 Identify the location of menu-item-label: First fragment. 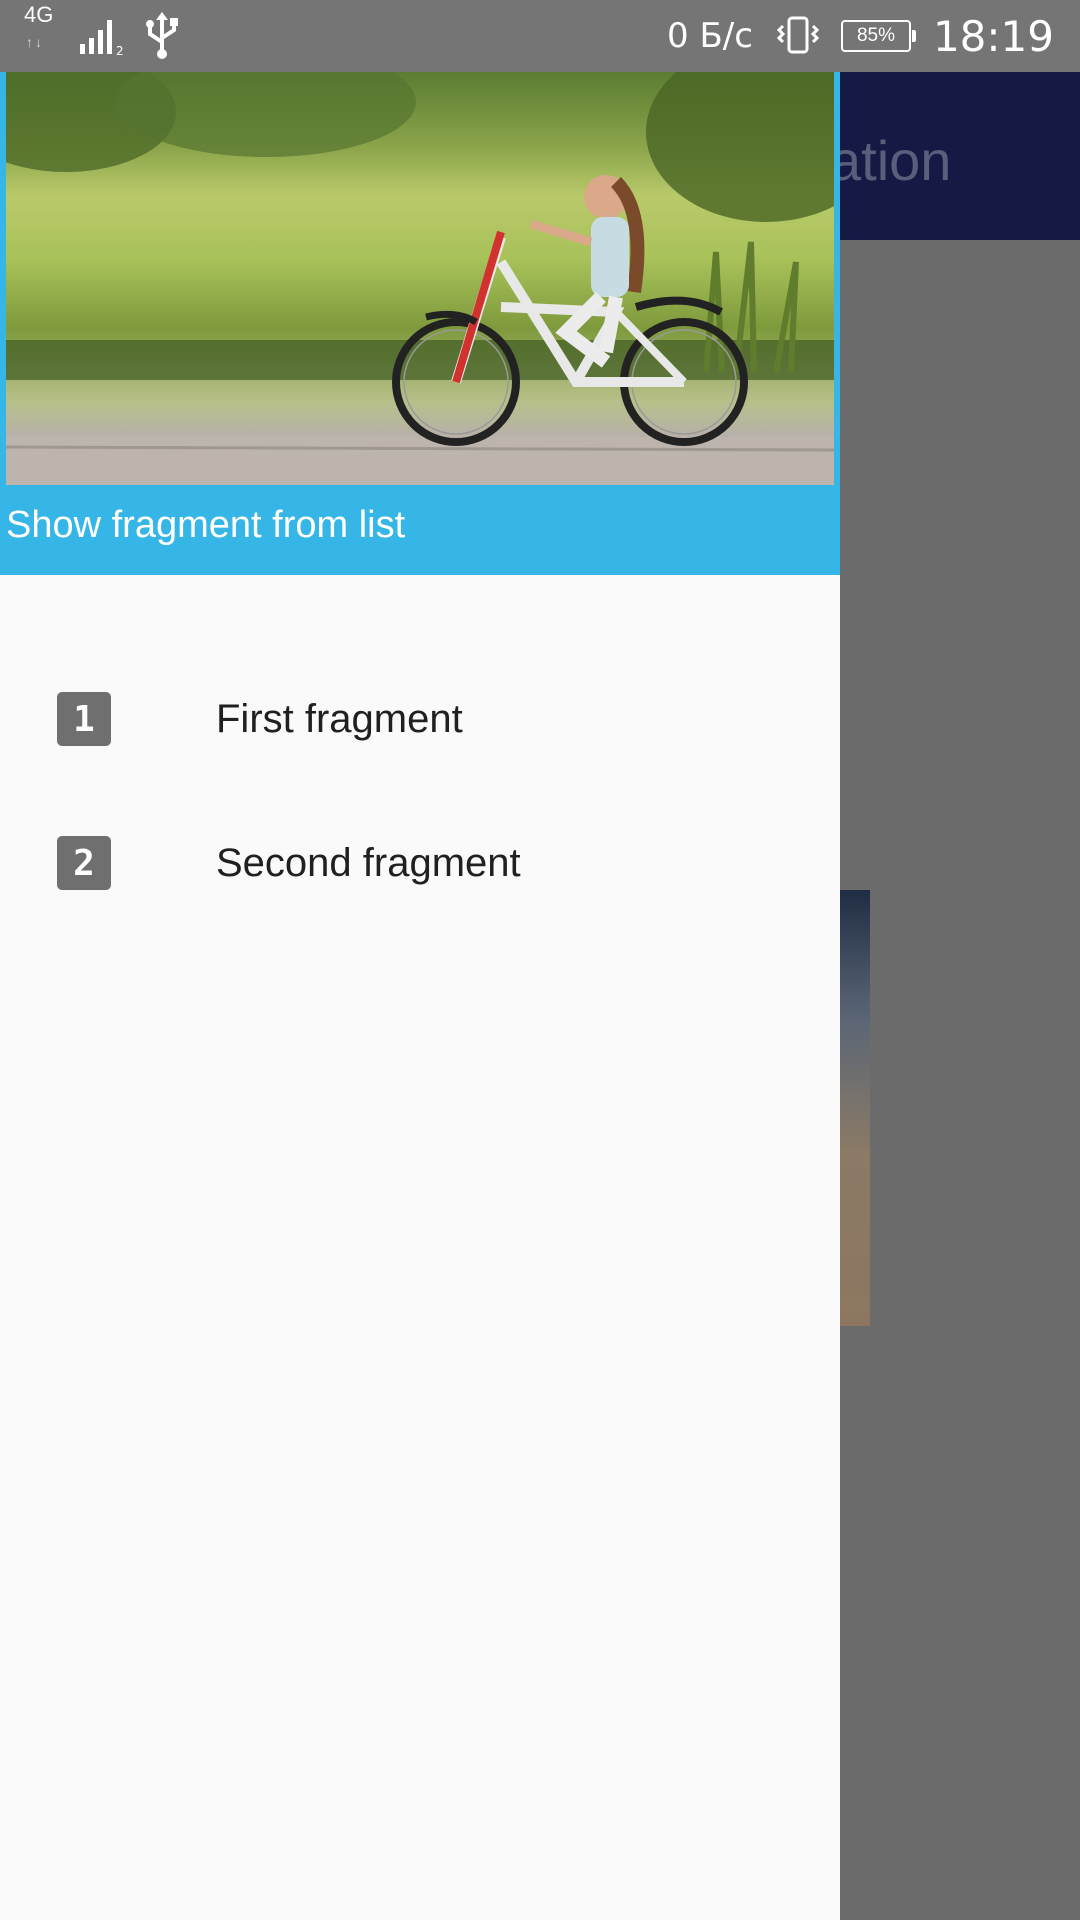
(339, 718).